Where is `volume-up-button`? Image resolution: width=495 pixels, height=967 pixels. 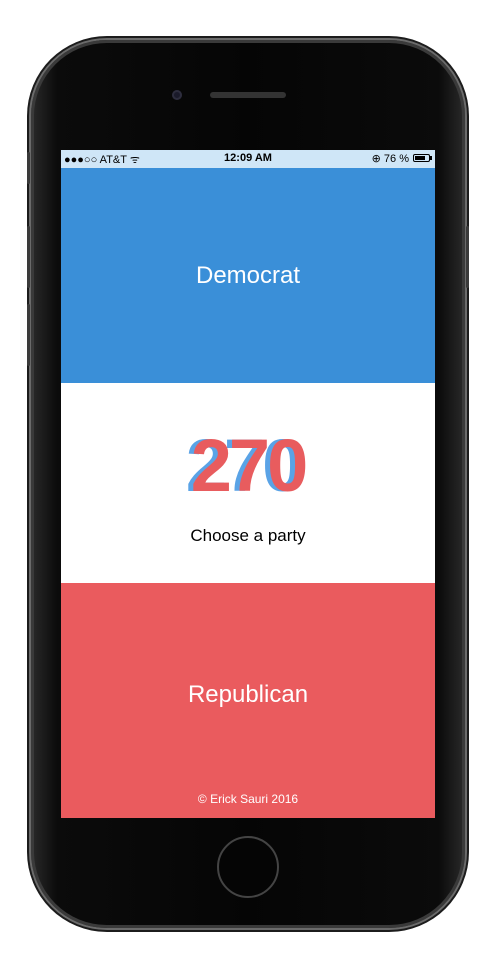
volume-up-button is located at coordinates (28, 257).